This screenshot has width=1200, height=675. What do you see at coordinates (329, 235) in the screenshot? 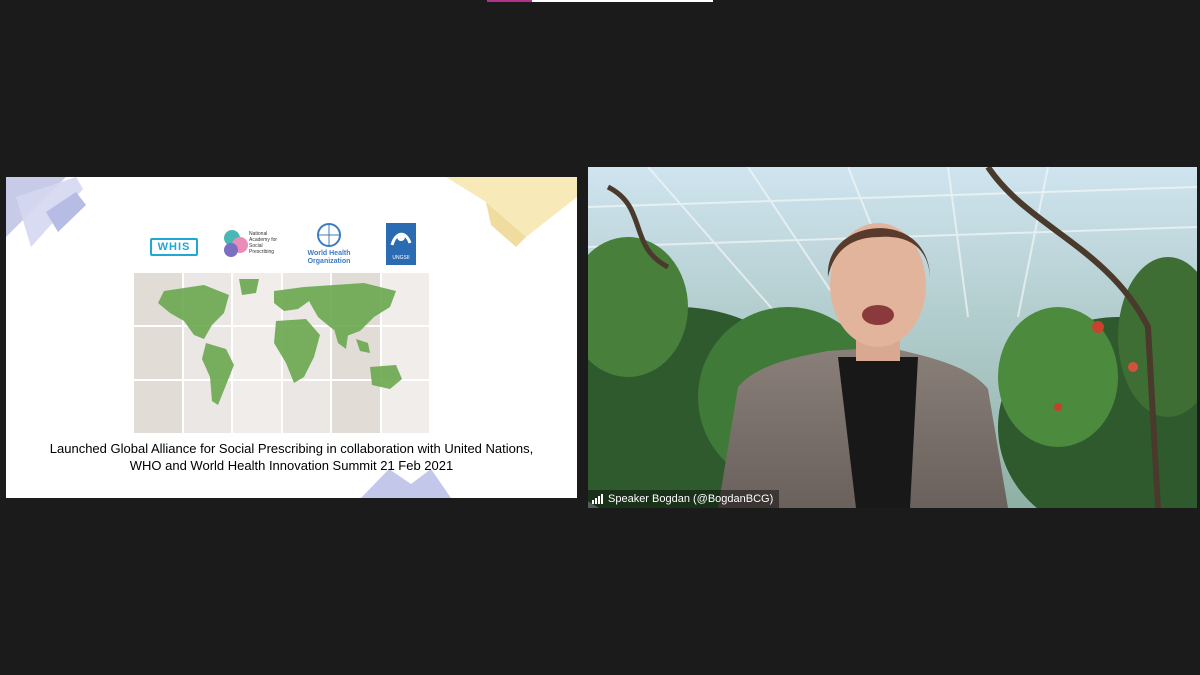
I see `who-emblem-icon` at bounding box center [329, 235].